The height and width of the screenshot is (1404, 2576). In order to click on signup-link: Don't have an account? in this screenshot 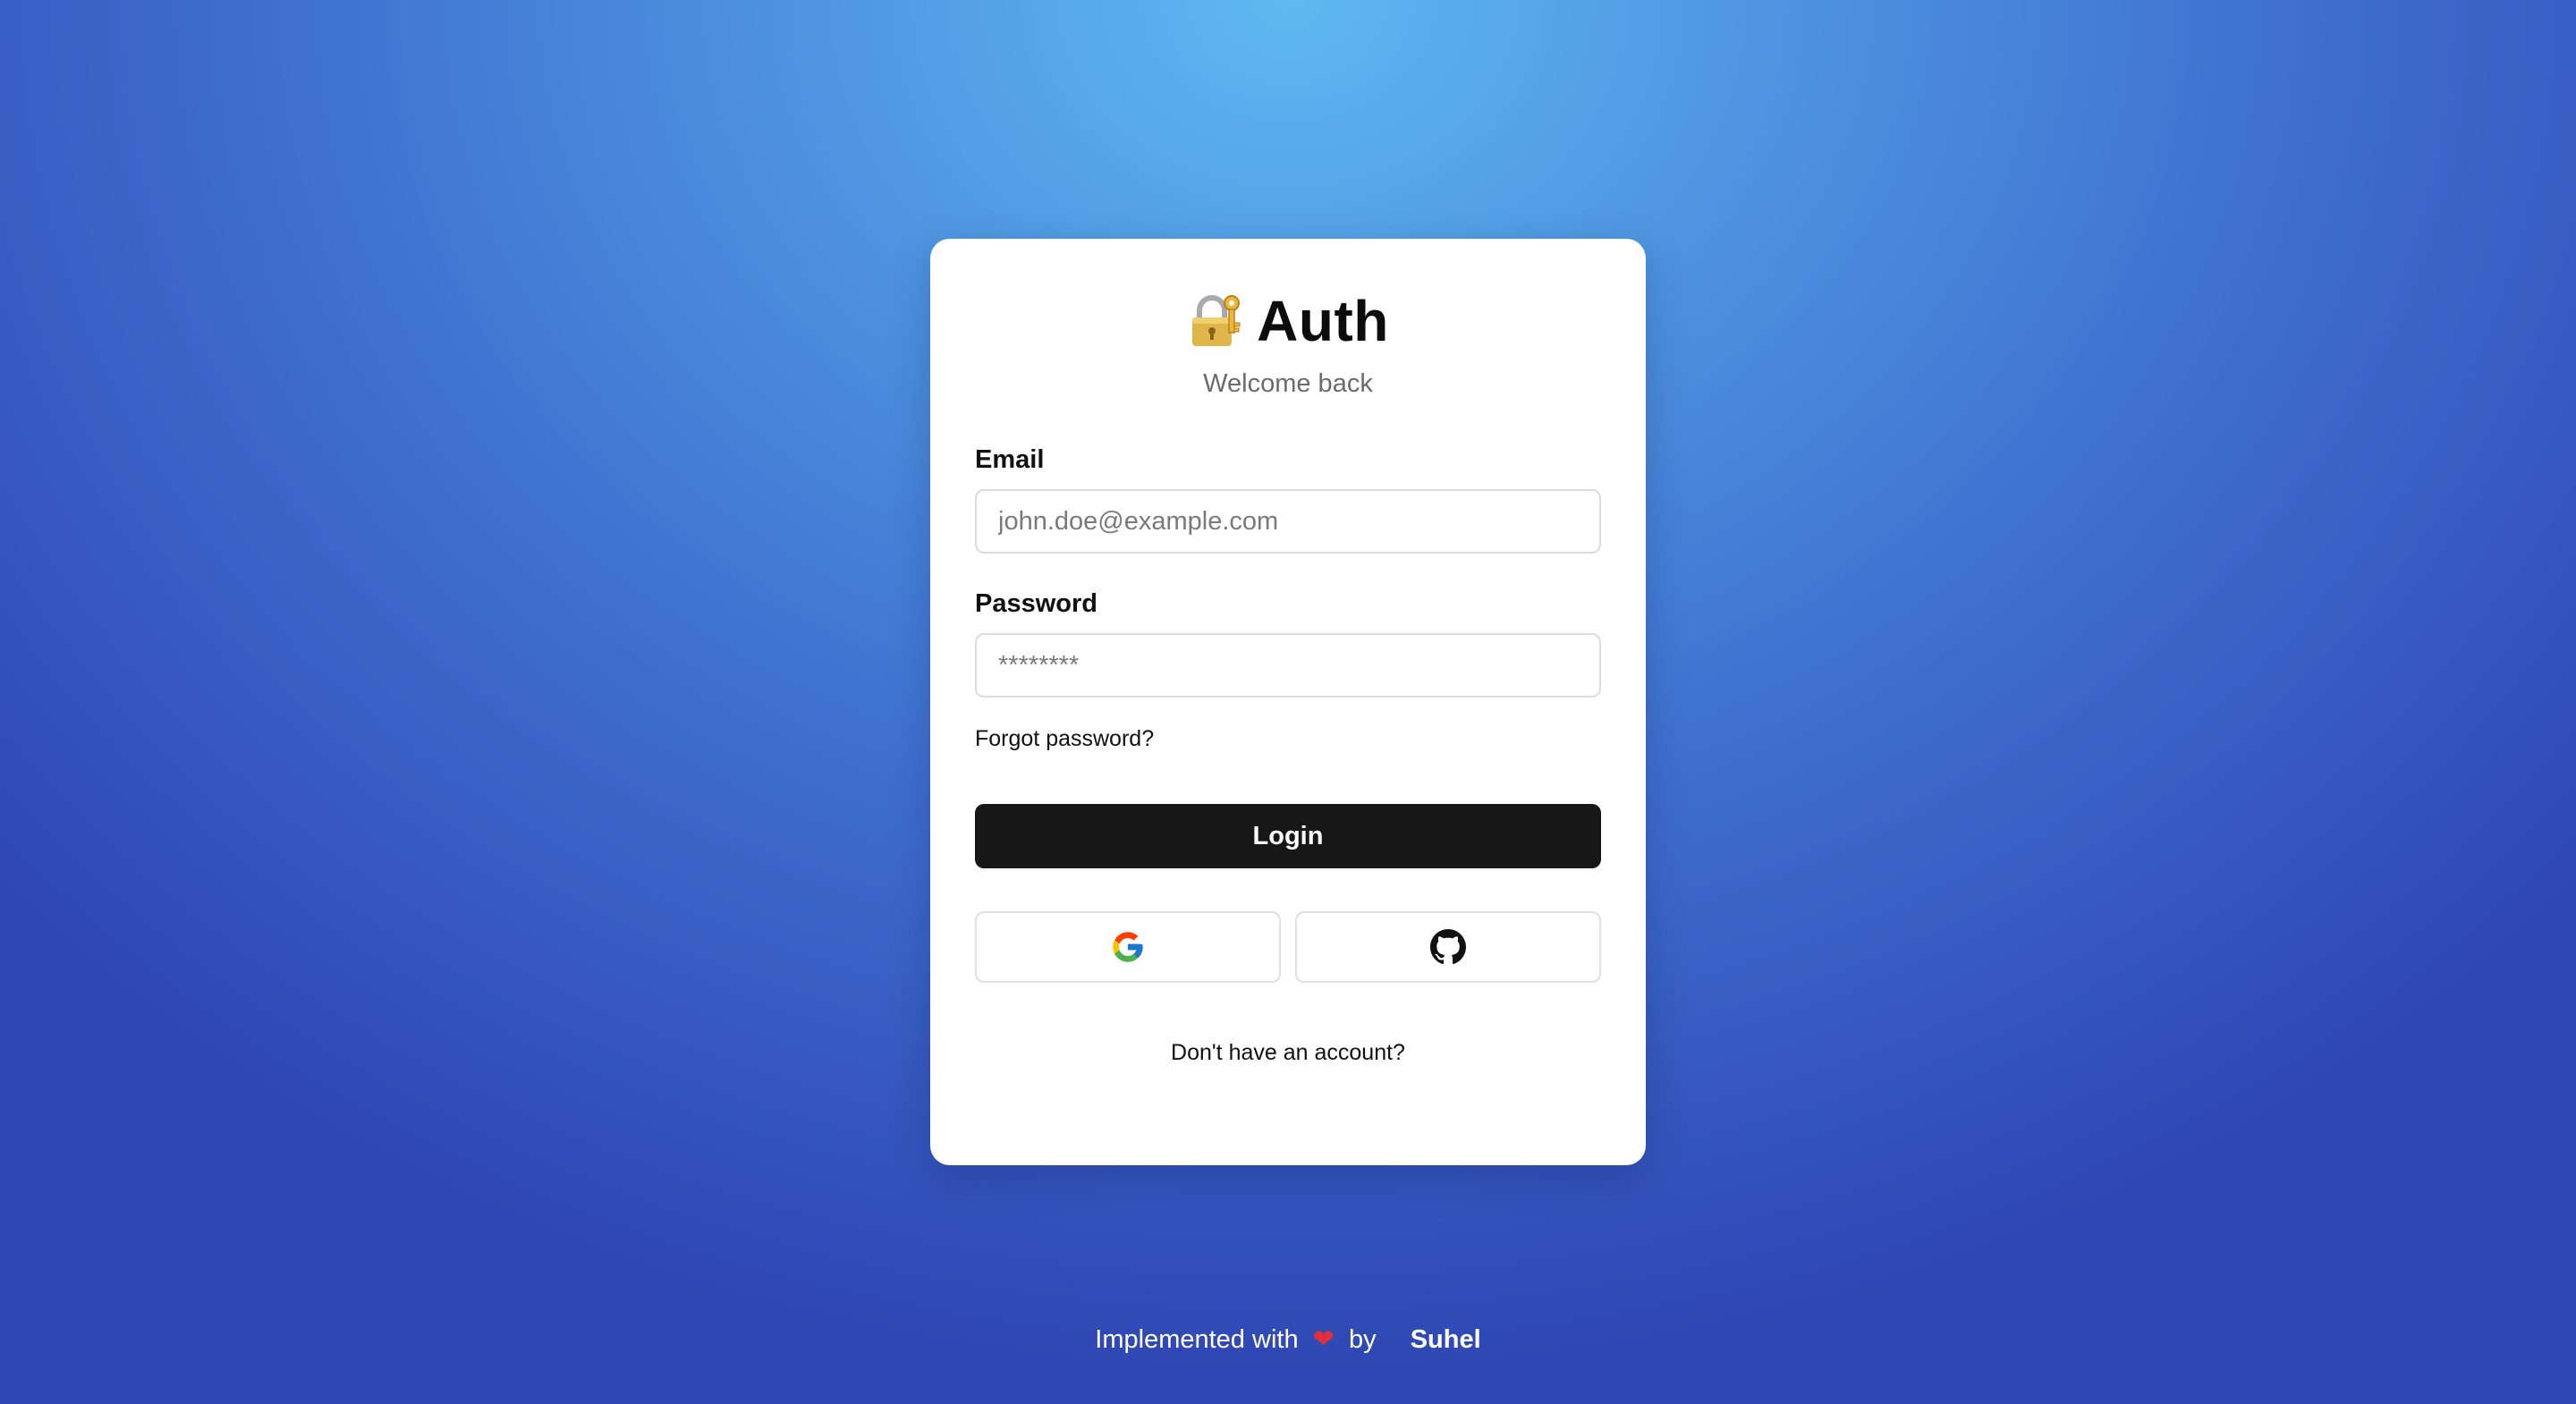, I will do `click(1288, 1053)`.